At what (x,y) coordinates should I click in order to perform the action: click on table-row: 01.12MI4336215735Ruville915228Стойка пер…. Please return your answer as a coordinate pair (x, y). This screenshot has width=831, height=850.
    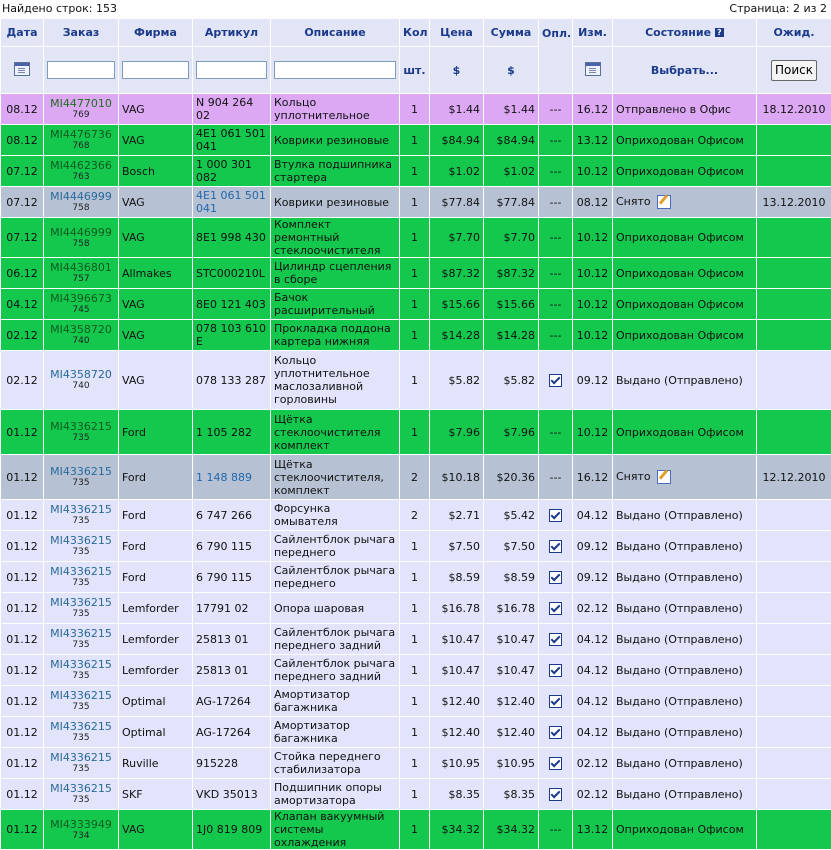
    Looking at the image, I should click on (416, 763).